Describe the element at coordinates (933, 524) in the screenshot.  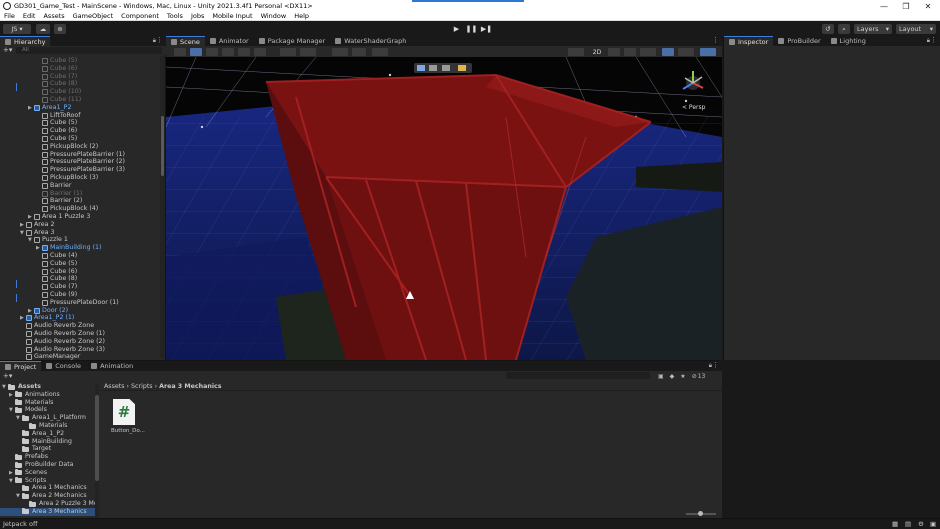
I see `notifications-icon: ▣` at that location.